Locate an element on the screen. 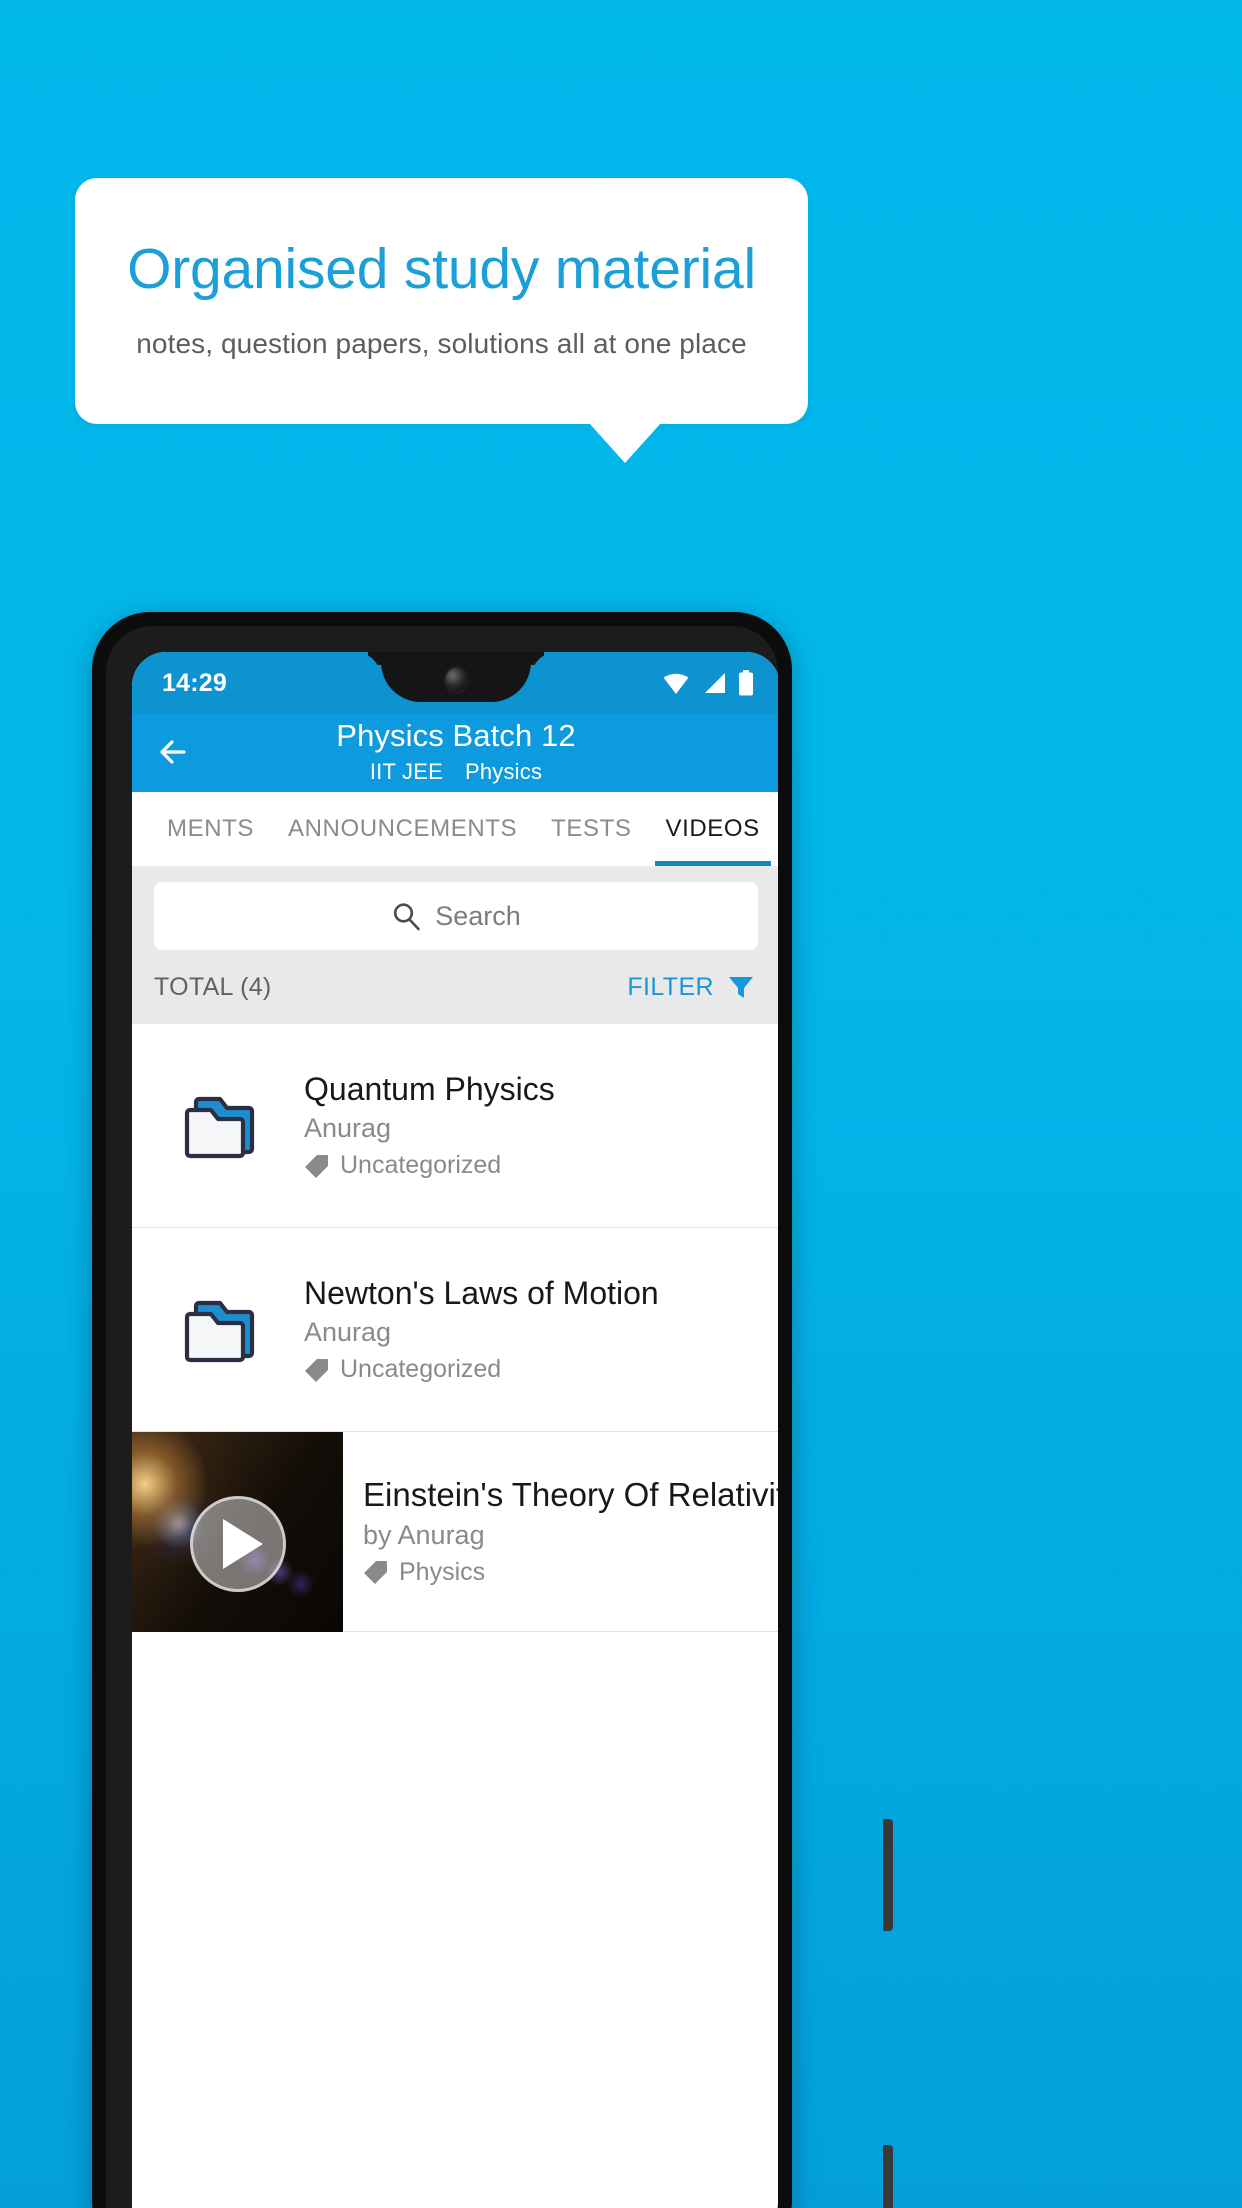 The height and width of the screenshot is (2208, 1242). meta-exam: IIT JEE is located at coordinates (406, 771).